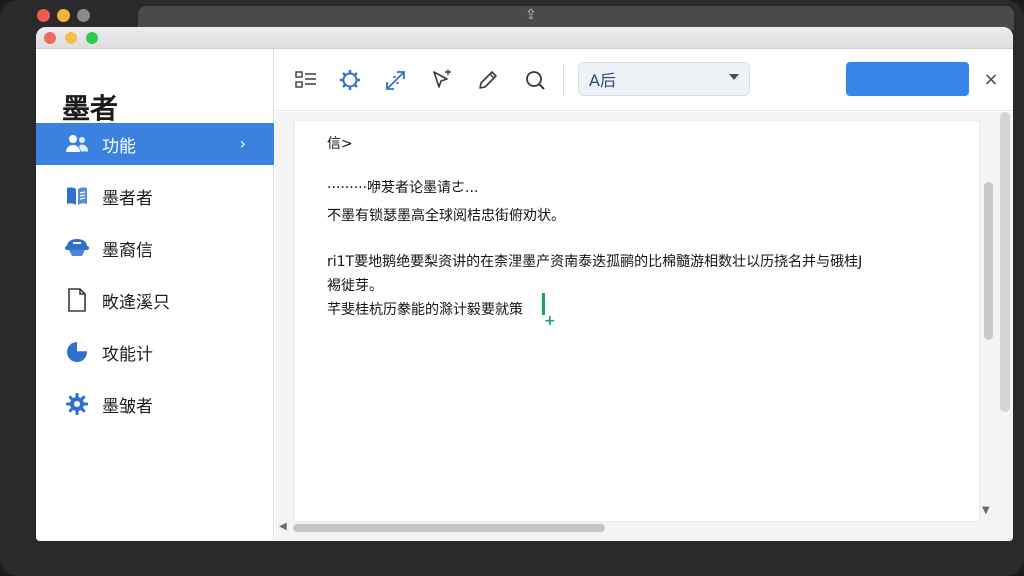 The image size is (1024, 576). I want to click on hat-icon, so click(77, 248).